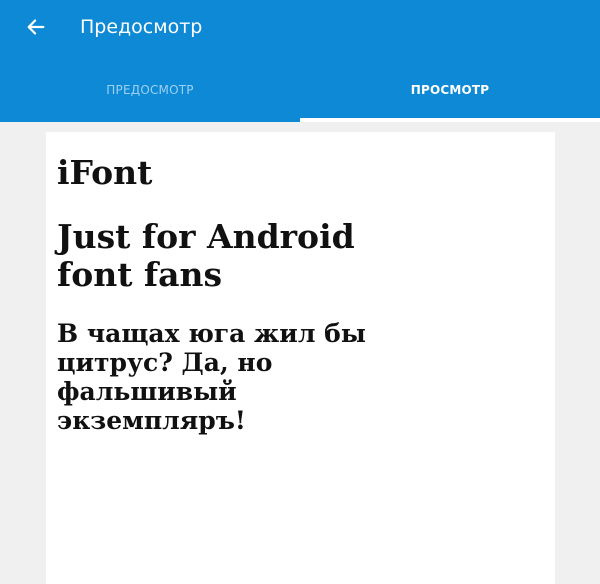 The height and width of the screenshot is (584, 600). What do you see at coordinates (105, 172) in the screenshot?
I see `preview-line-brand: iFont` at bounding box center [105, 172].